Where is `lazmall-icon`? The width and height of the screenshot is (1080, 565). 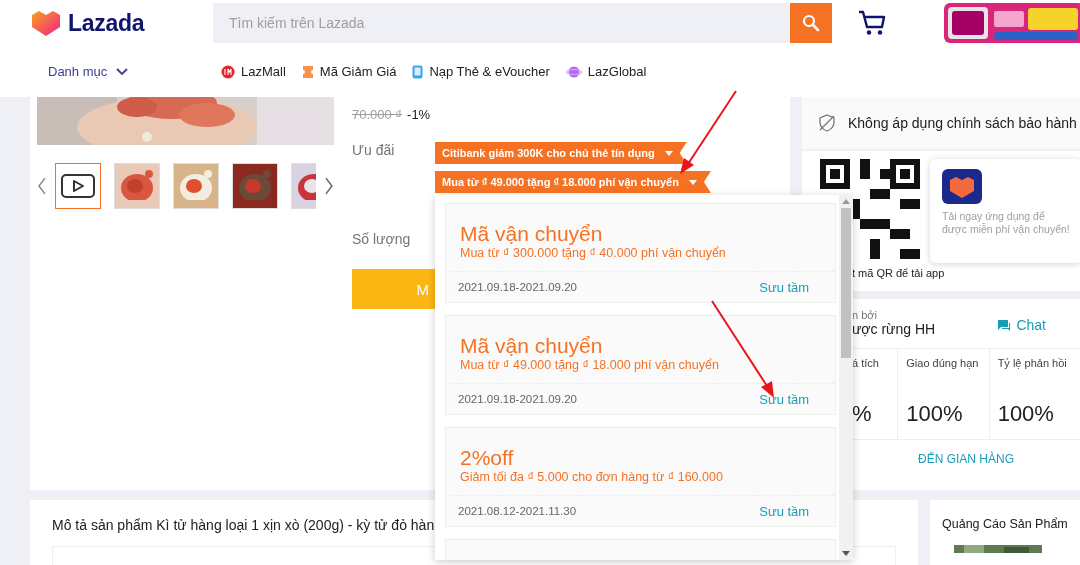
lazmall-icon is located at coordinates (228, 71).